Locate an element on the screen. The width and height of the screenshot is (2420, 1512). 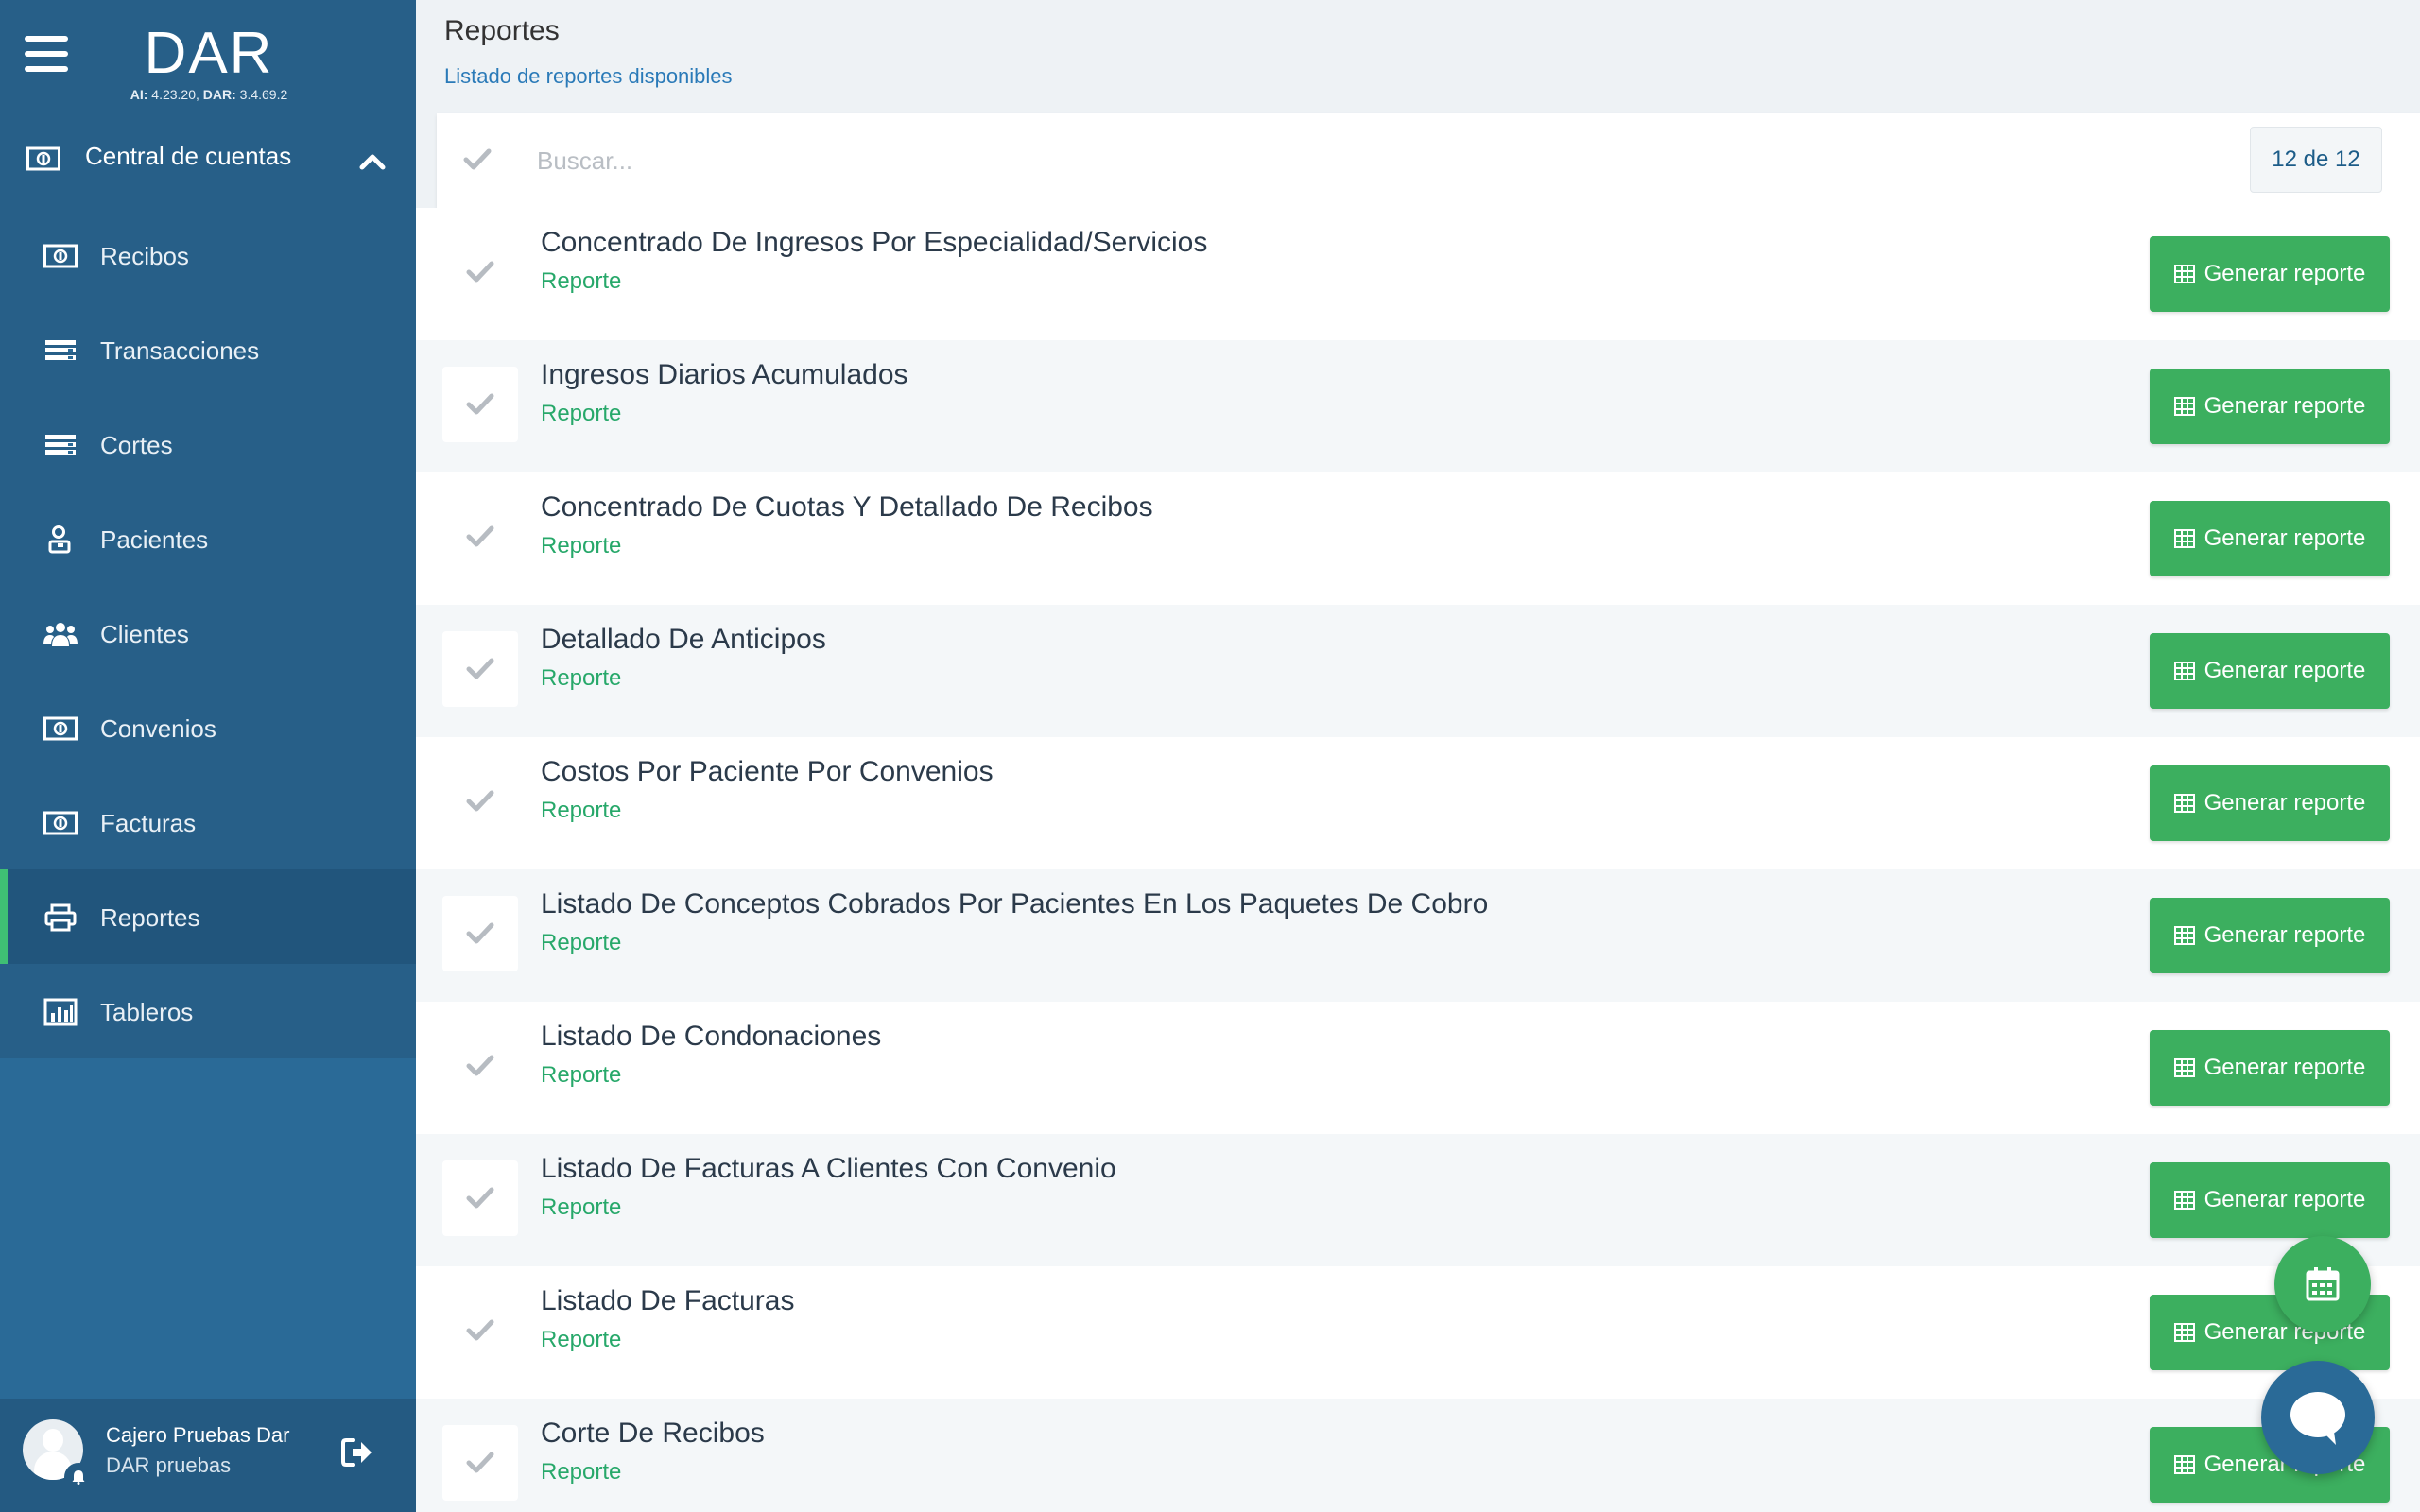
list-item: Corte De Recibos Reporte Generar reporte is located at coordinates (1418, 1455).